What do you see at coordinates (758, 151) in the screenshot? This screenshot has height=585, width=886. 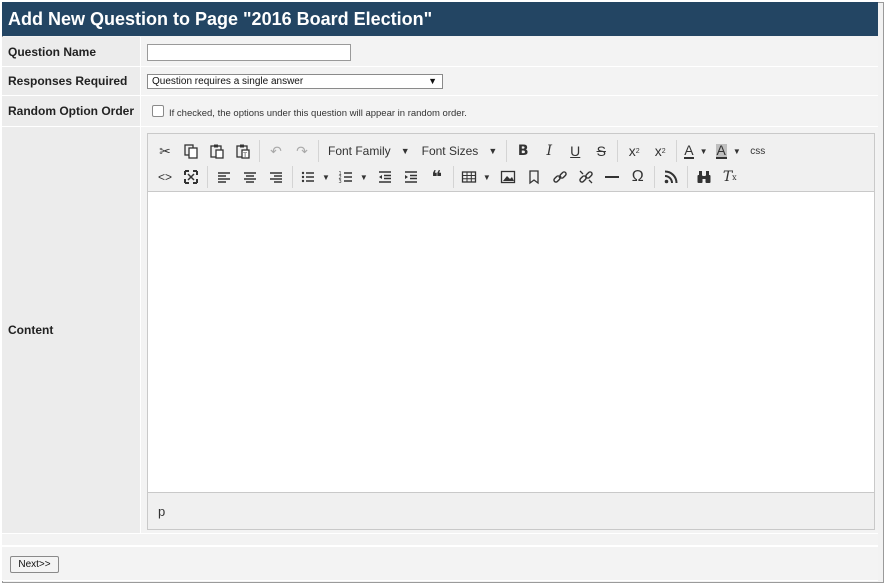 I see `css-button: css` at bounding box center [758, 151].